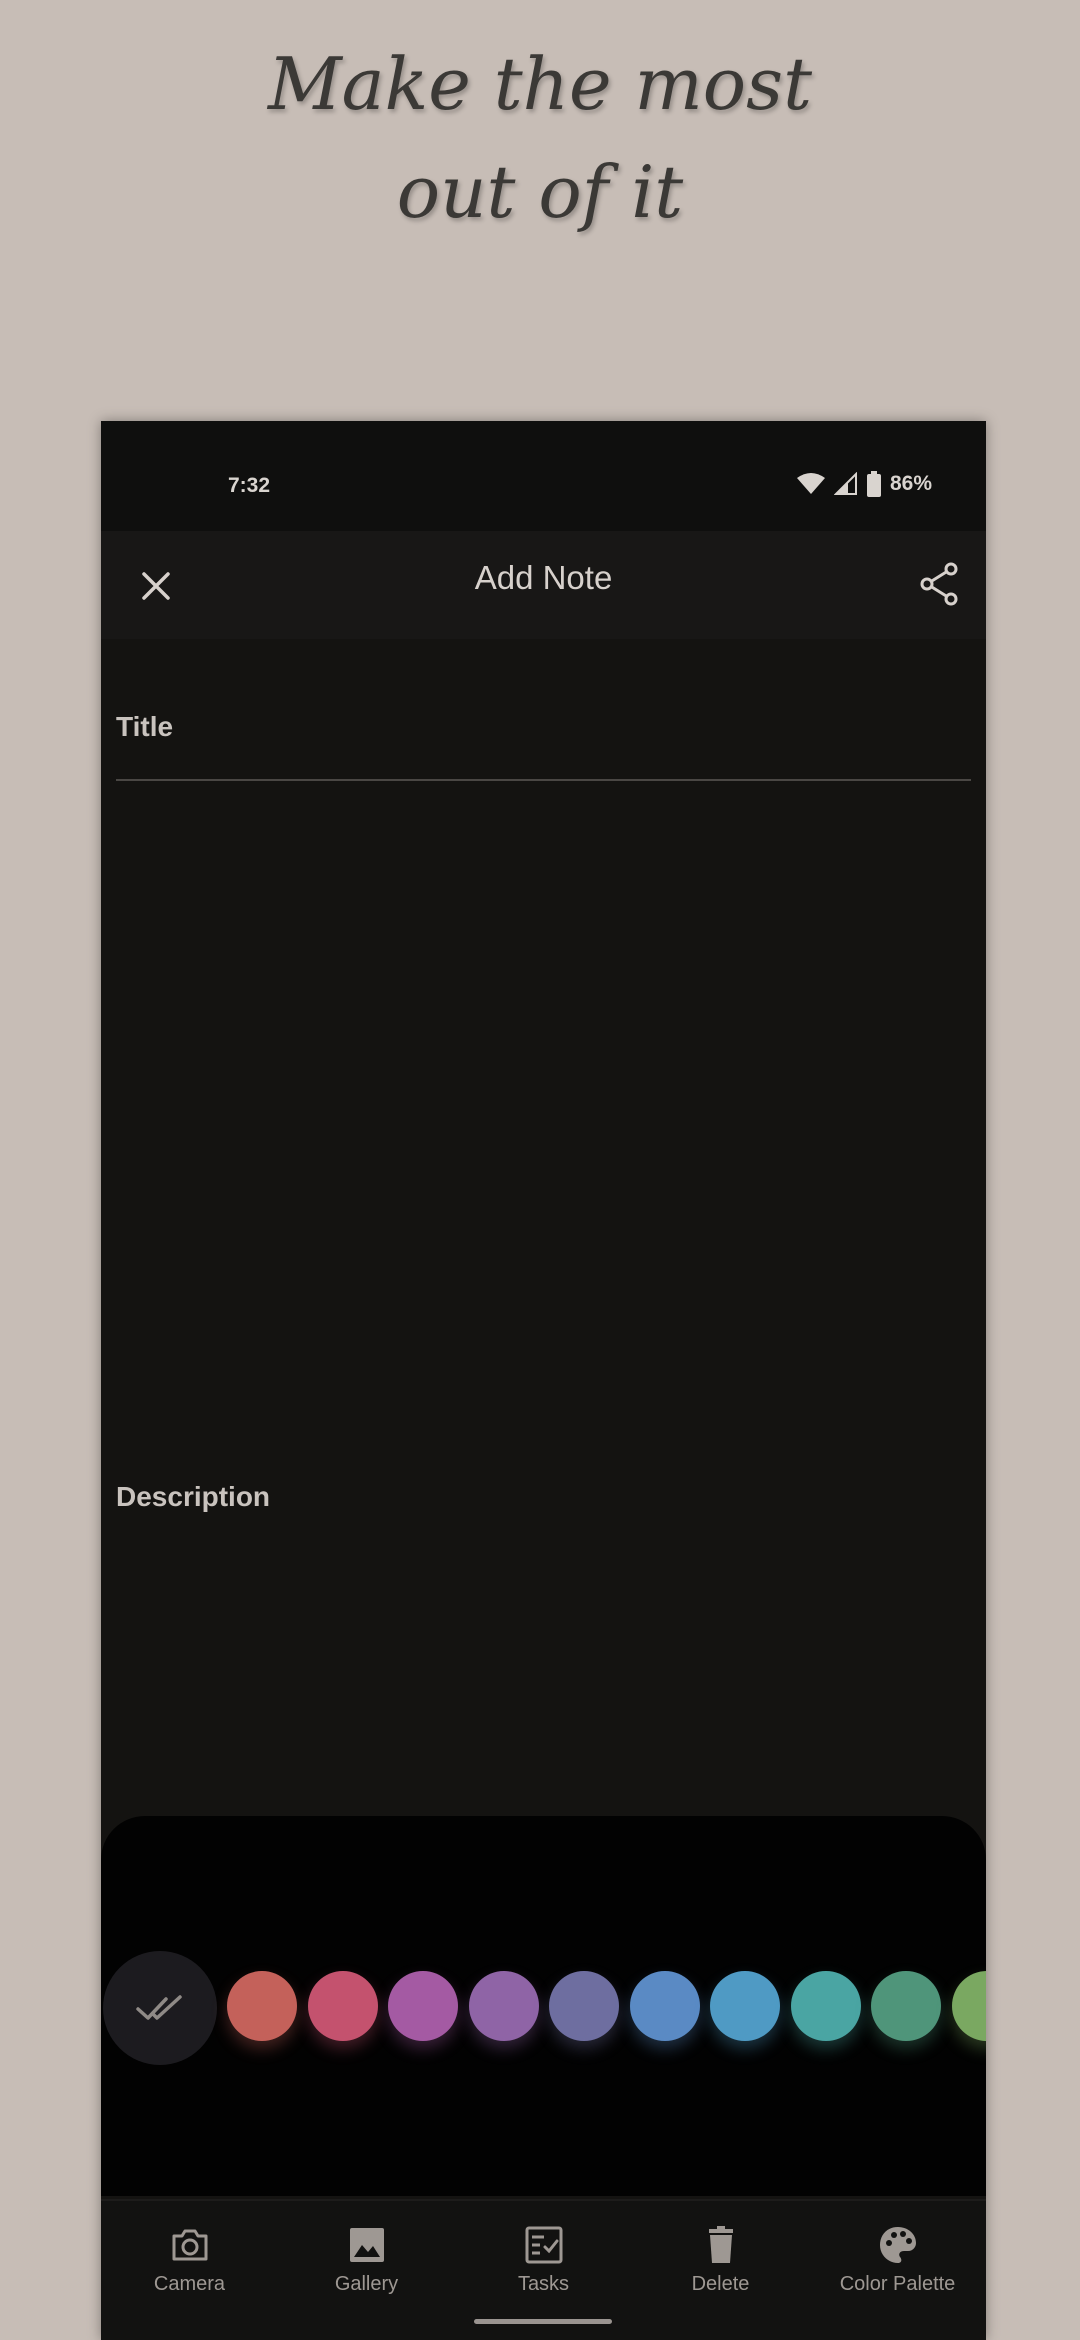  What do you see at coordinates (864, 484) in the screenshot?
I see `status-icons: 86%` at bounding box center [864, 484].